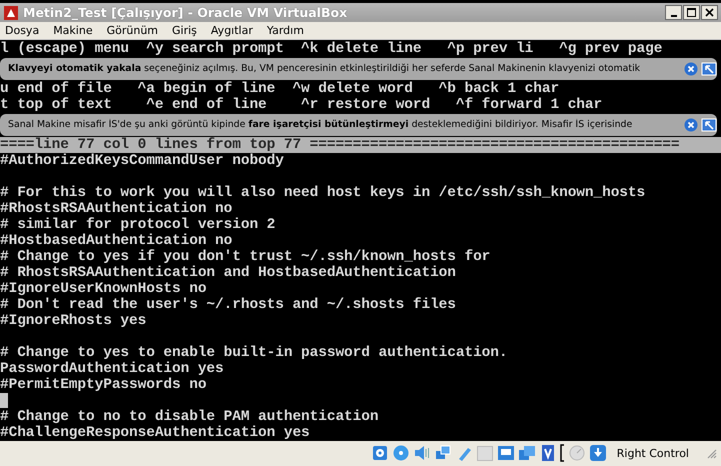 Image resolution: width=721 pixels, height=466 pixels. I want to click on config-line: #AuthorizedKeysCommandUser nobody, so click(142, 160).